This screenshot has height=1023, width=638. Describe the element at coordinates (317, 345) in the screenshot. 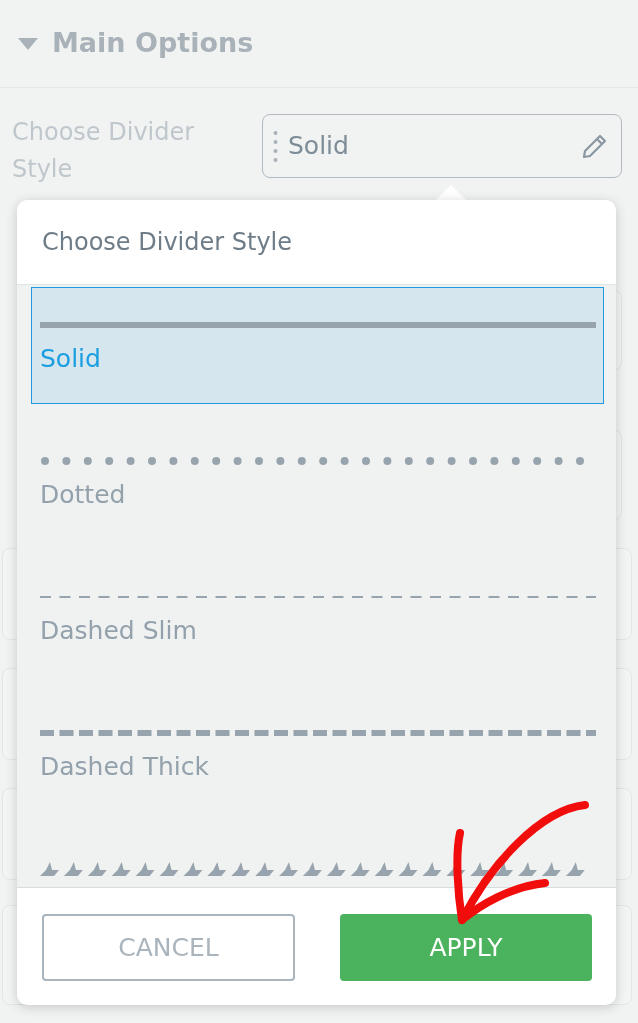

I see `divider-option: Solid` at that location.